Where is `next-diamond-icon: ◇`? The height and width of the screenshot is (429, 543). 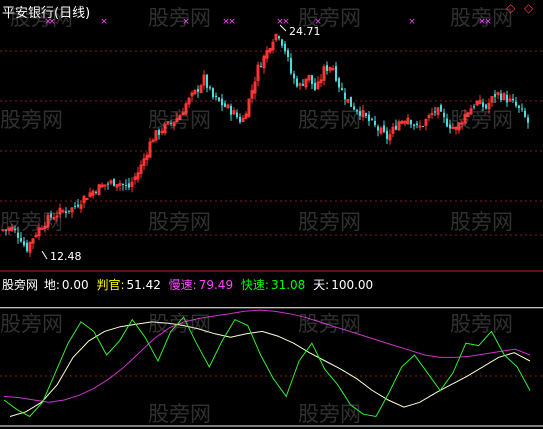
next-diamond-icon: ◇ is located at coordinates (528, 8).